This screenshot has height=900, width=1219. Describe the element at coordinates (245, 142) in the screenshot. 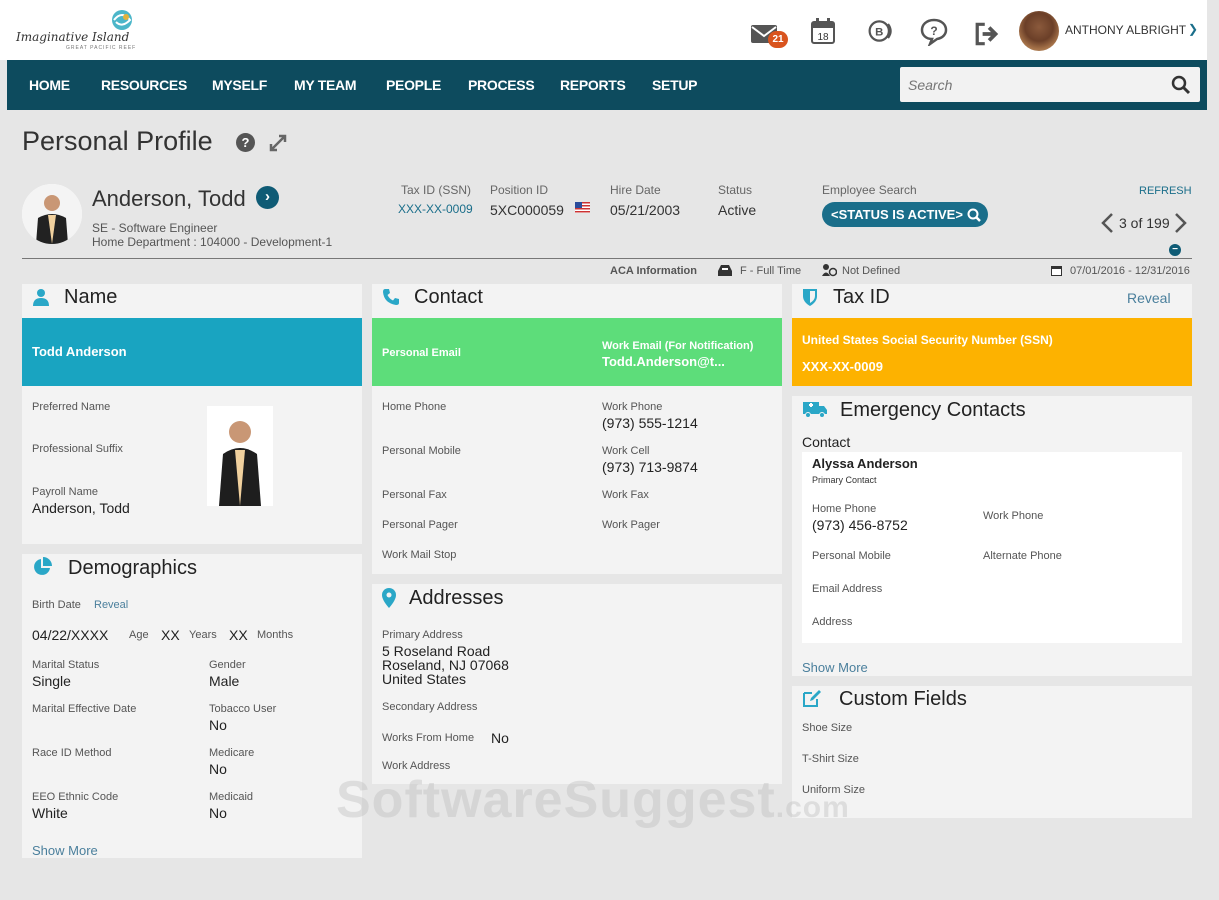

I see `help-icon: ?` at that location.